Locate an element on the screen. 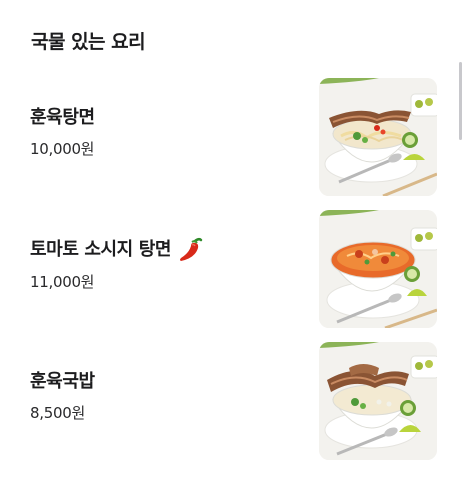 This screenshot has width=466, height=478. menu-item-name-text: 훈육국밥 is located at coordinates (62, 381).